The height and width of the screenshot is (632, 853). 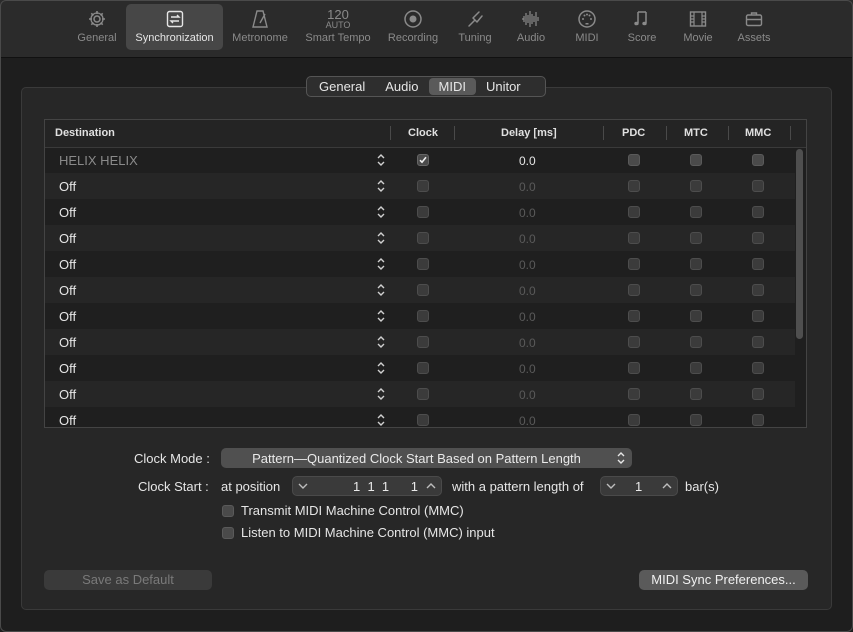 What do you see at coordinates (529, 133) in the screenshot?
I see `column-delay: Delay [ms]` at bounding box center [529, 133].